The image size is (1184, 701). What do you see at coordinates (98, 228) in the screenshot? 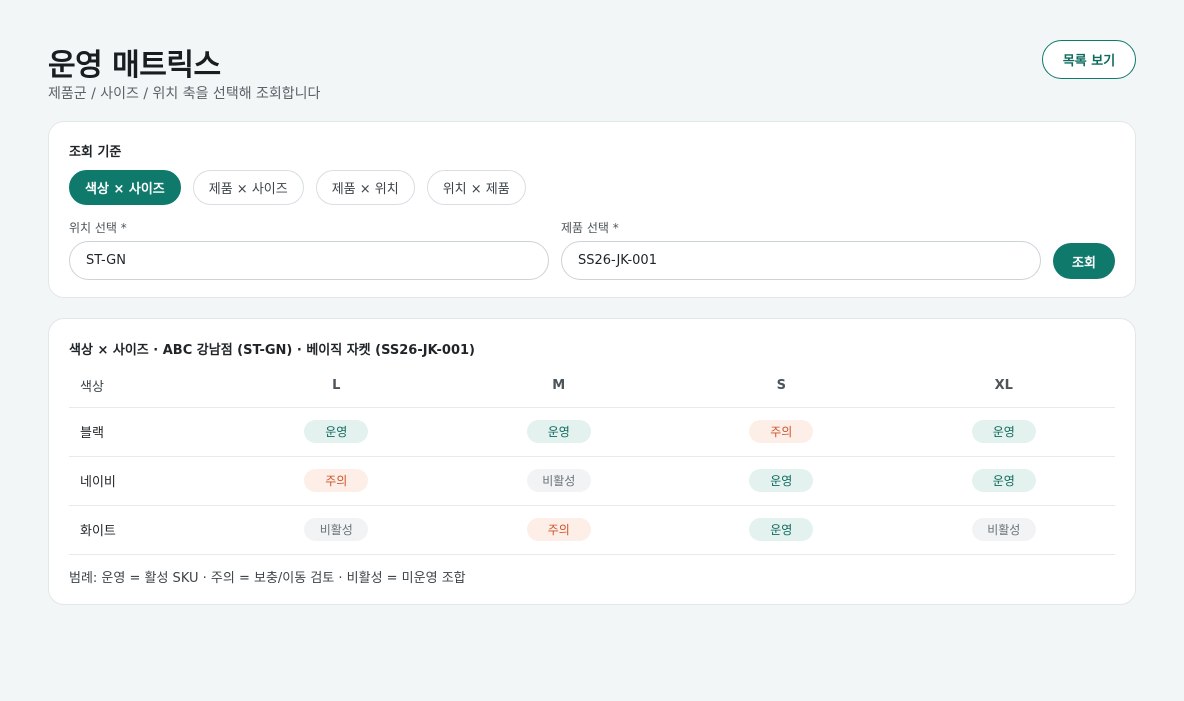
I see `location-field-label: 위치 선택 *` at bounding box center [98, 228].